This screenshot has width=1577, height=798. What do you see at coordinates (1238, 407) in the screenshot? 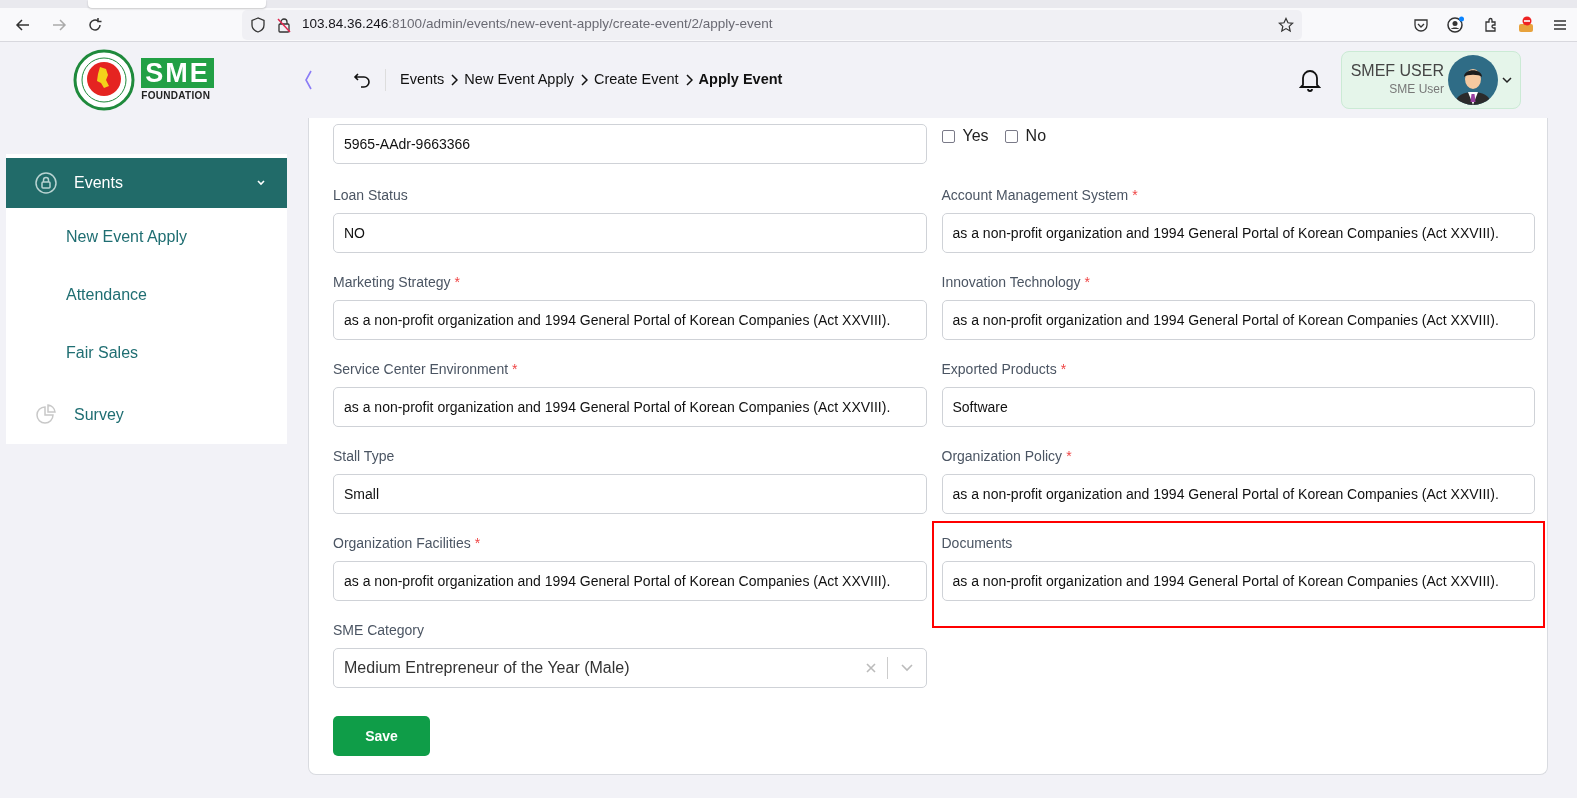
I see `text-field: Software` at bounding box center [1238, 407].